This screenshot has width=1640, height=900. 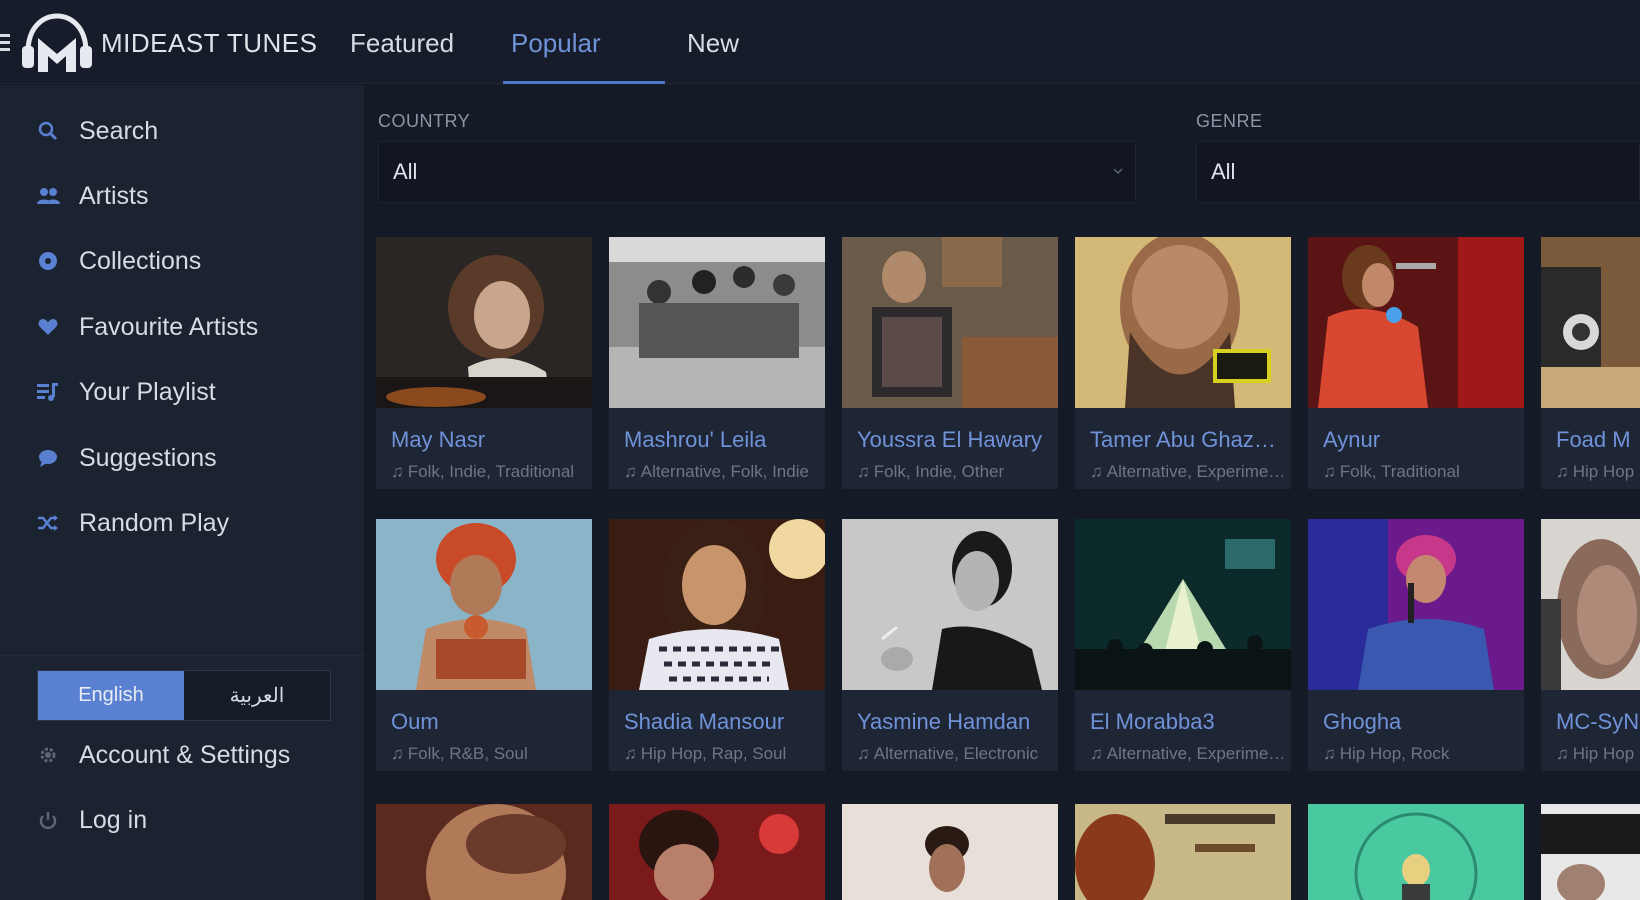 I want to click on sidebar-item-your-playlist: Your Playlist, so click(x=196, y=392).